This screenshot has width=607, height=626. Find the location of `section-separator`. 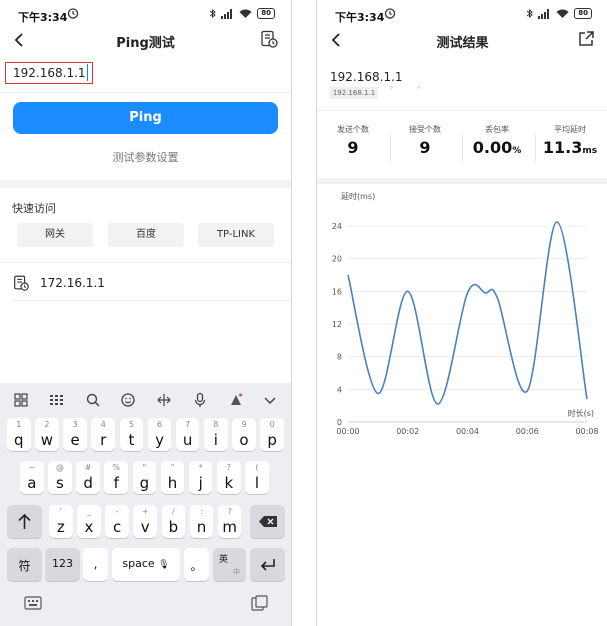

section-separator is located at coordinates (462, 181).